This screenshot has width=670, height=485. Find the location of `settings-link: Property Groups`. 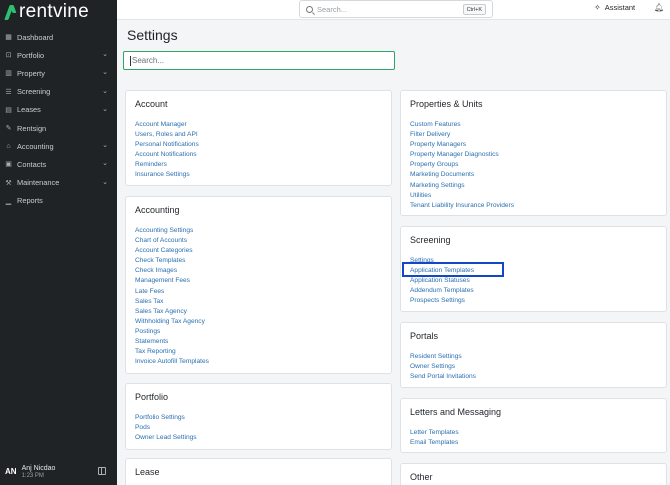

settings-link: Property Groups is located at coordinates (462, 165).